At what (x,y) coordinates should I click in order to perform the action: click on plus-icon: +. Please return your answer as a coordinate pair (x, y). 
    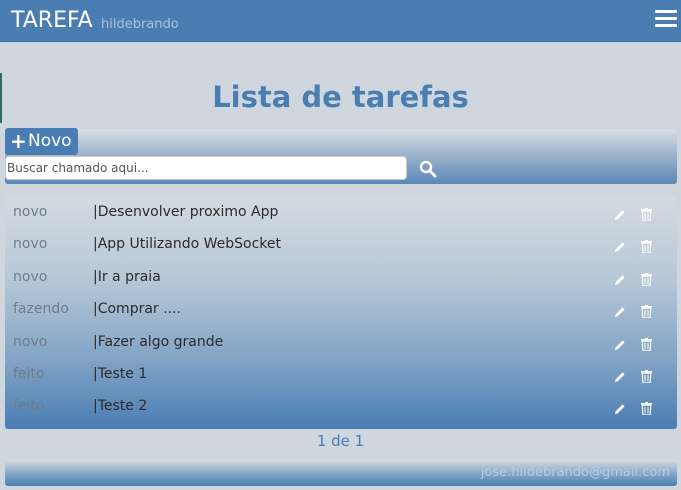
    Looking at the image, I should click on (18, 141).